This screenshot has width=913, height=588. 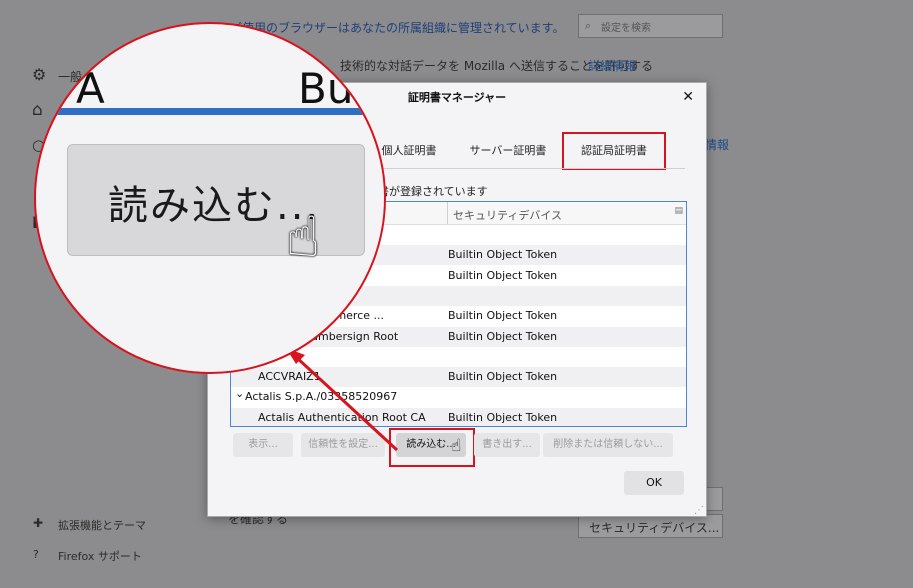 I want to click on magnified-hand-cursor-icon: ☝, so click(x=303, y=237).